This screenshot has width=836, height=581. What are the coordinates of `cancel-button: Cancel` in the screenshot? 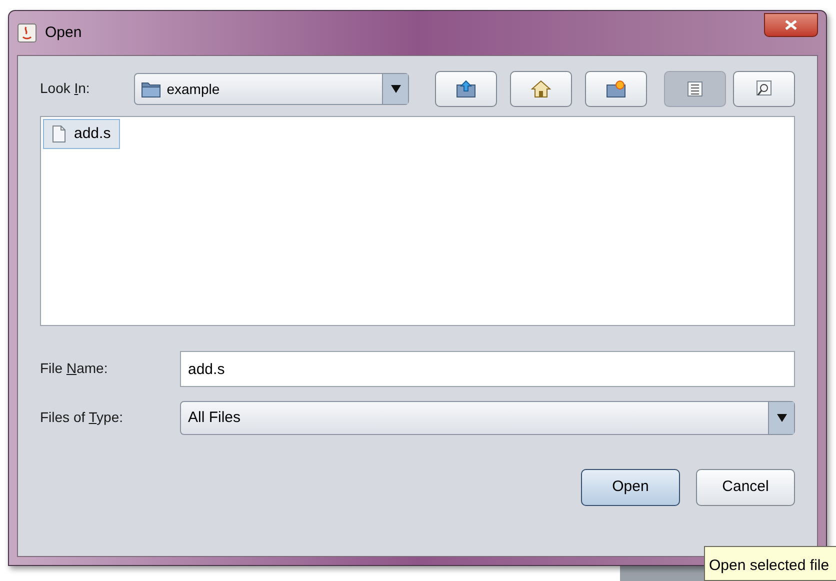 It's located at (745, 487).